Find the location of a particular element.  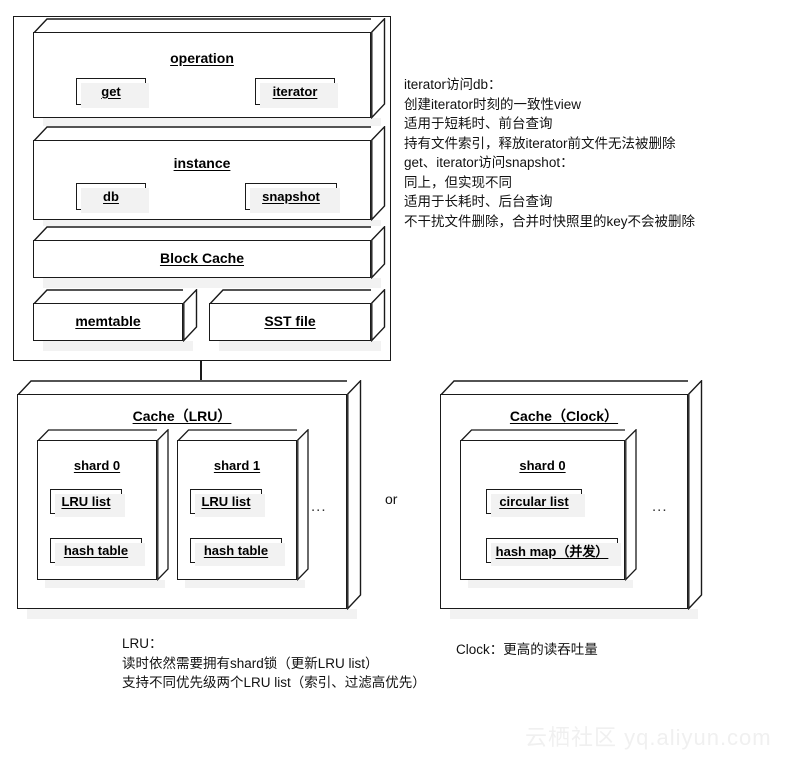

get-chip: get is located at coordinates (112, 93).